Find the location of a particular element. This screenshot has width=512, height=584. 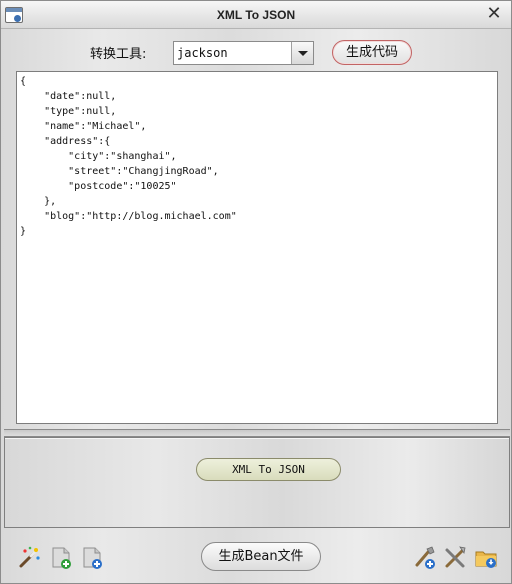

add-file-blue-icon is located at coordinates (92, 557).